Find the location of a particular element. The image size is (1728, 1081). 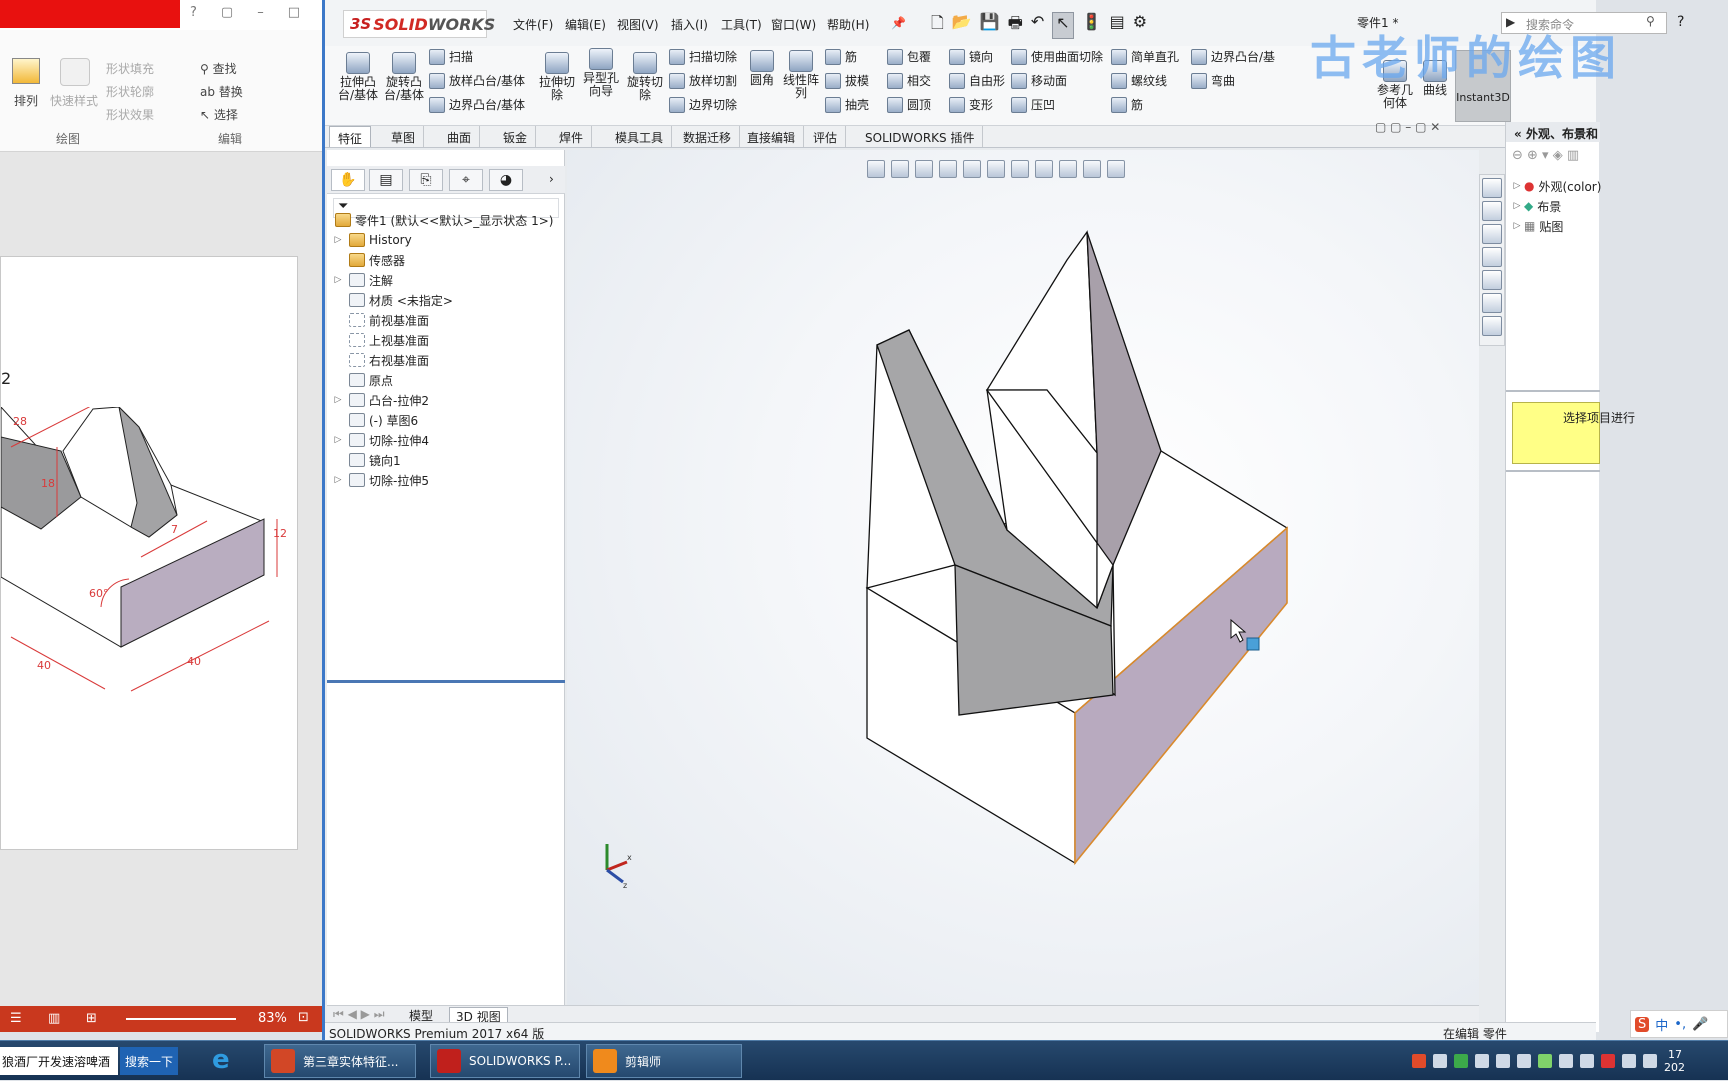

tree-item: ▷ 切除-拉伸5 is located at coordinates (380, 480).